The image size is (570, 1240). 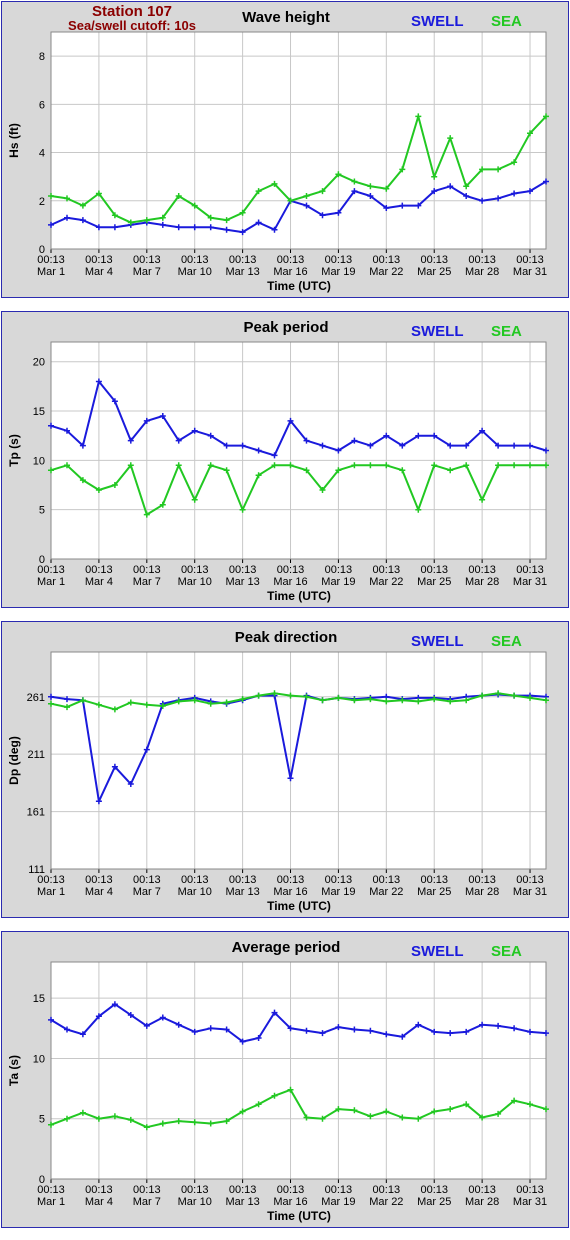 What do you see at coordinates (14, 450) in the screenshot?
I see `y-axis-label: Tp (s)` at bounding box center [14, 450].